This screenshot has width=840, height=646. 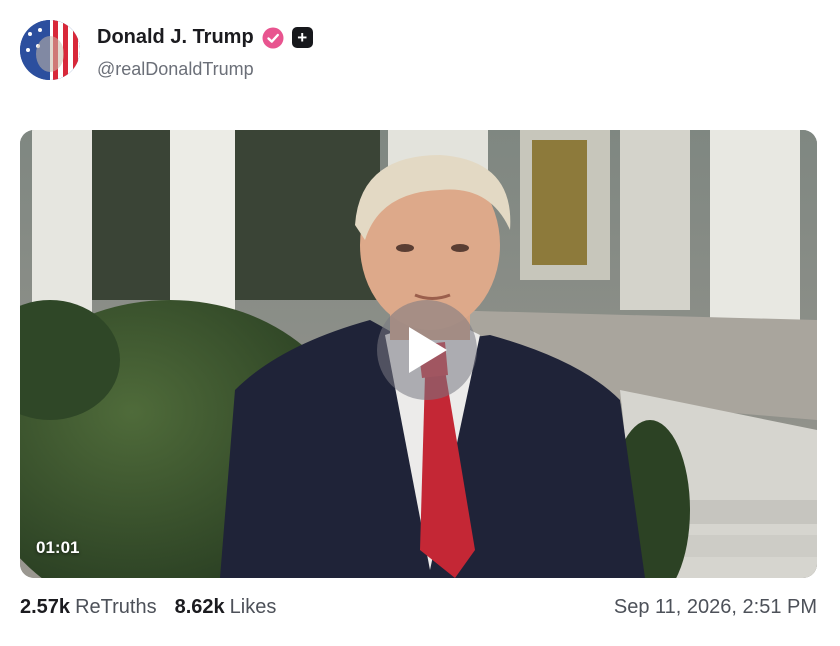 I want to click on retruths-stat: 2.57k ReTruths, so click(x=88, y=607).